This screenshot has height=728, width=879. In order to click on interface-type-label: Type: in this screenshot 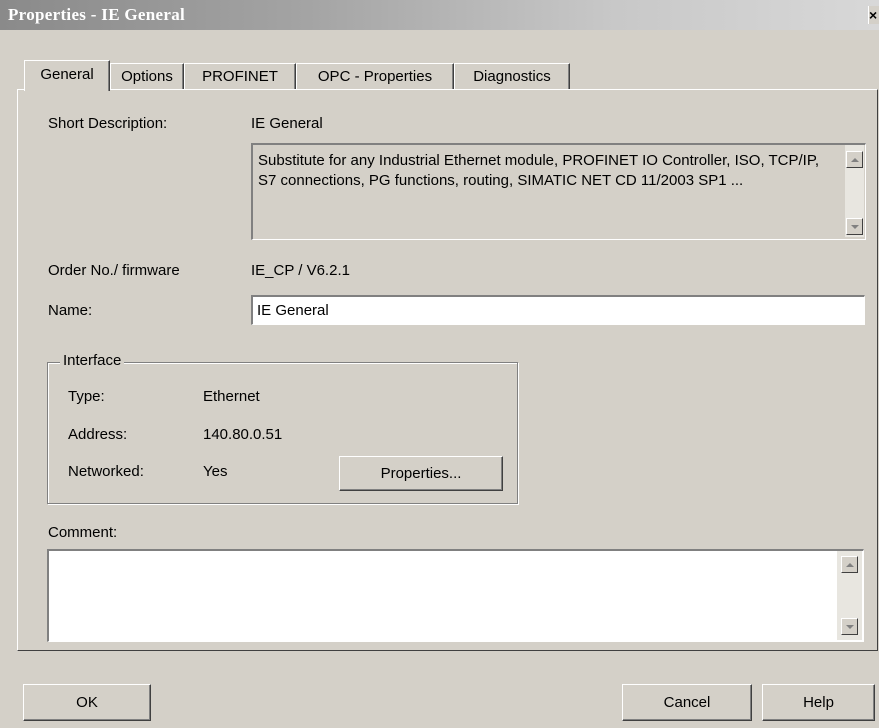, I will do `click(86, 396)`.